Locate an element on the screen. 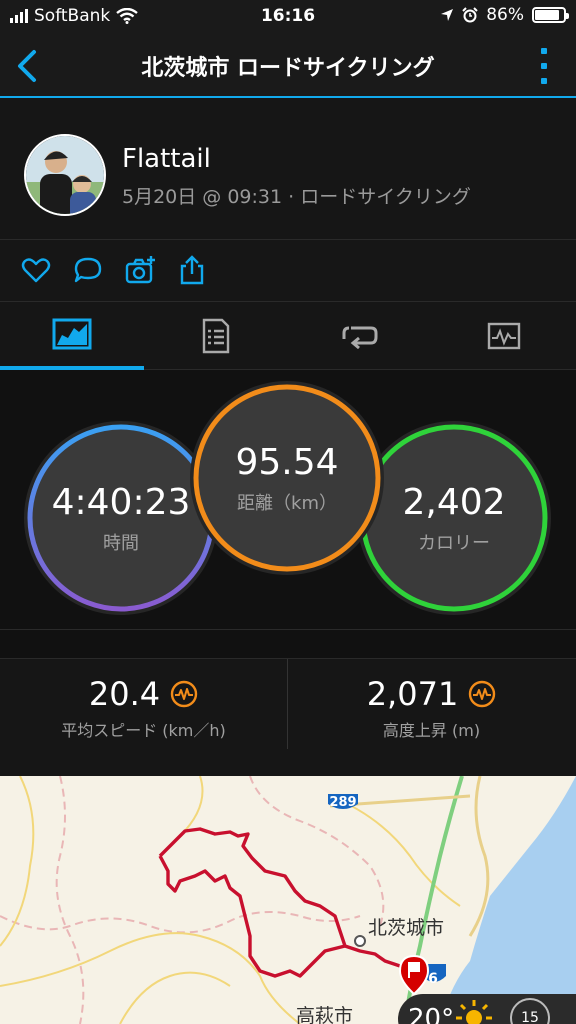  back-chevron-icon is located at coordinates (27, 66).